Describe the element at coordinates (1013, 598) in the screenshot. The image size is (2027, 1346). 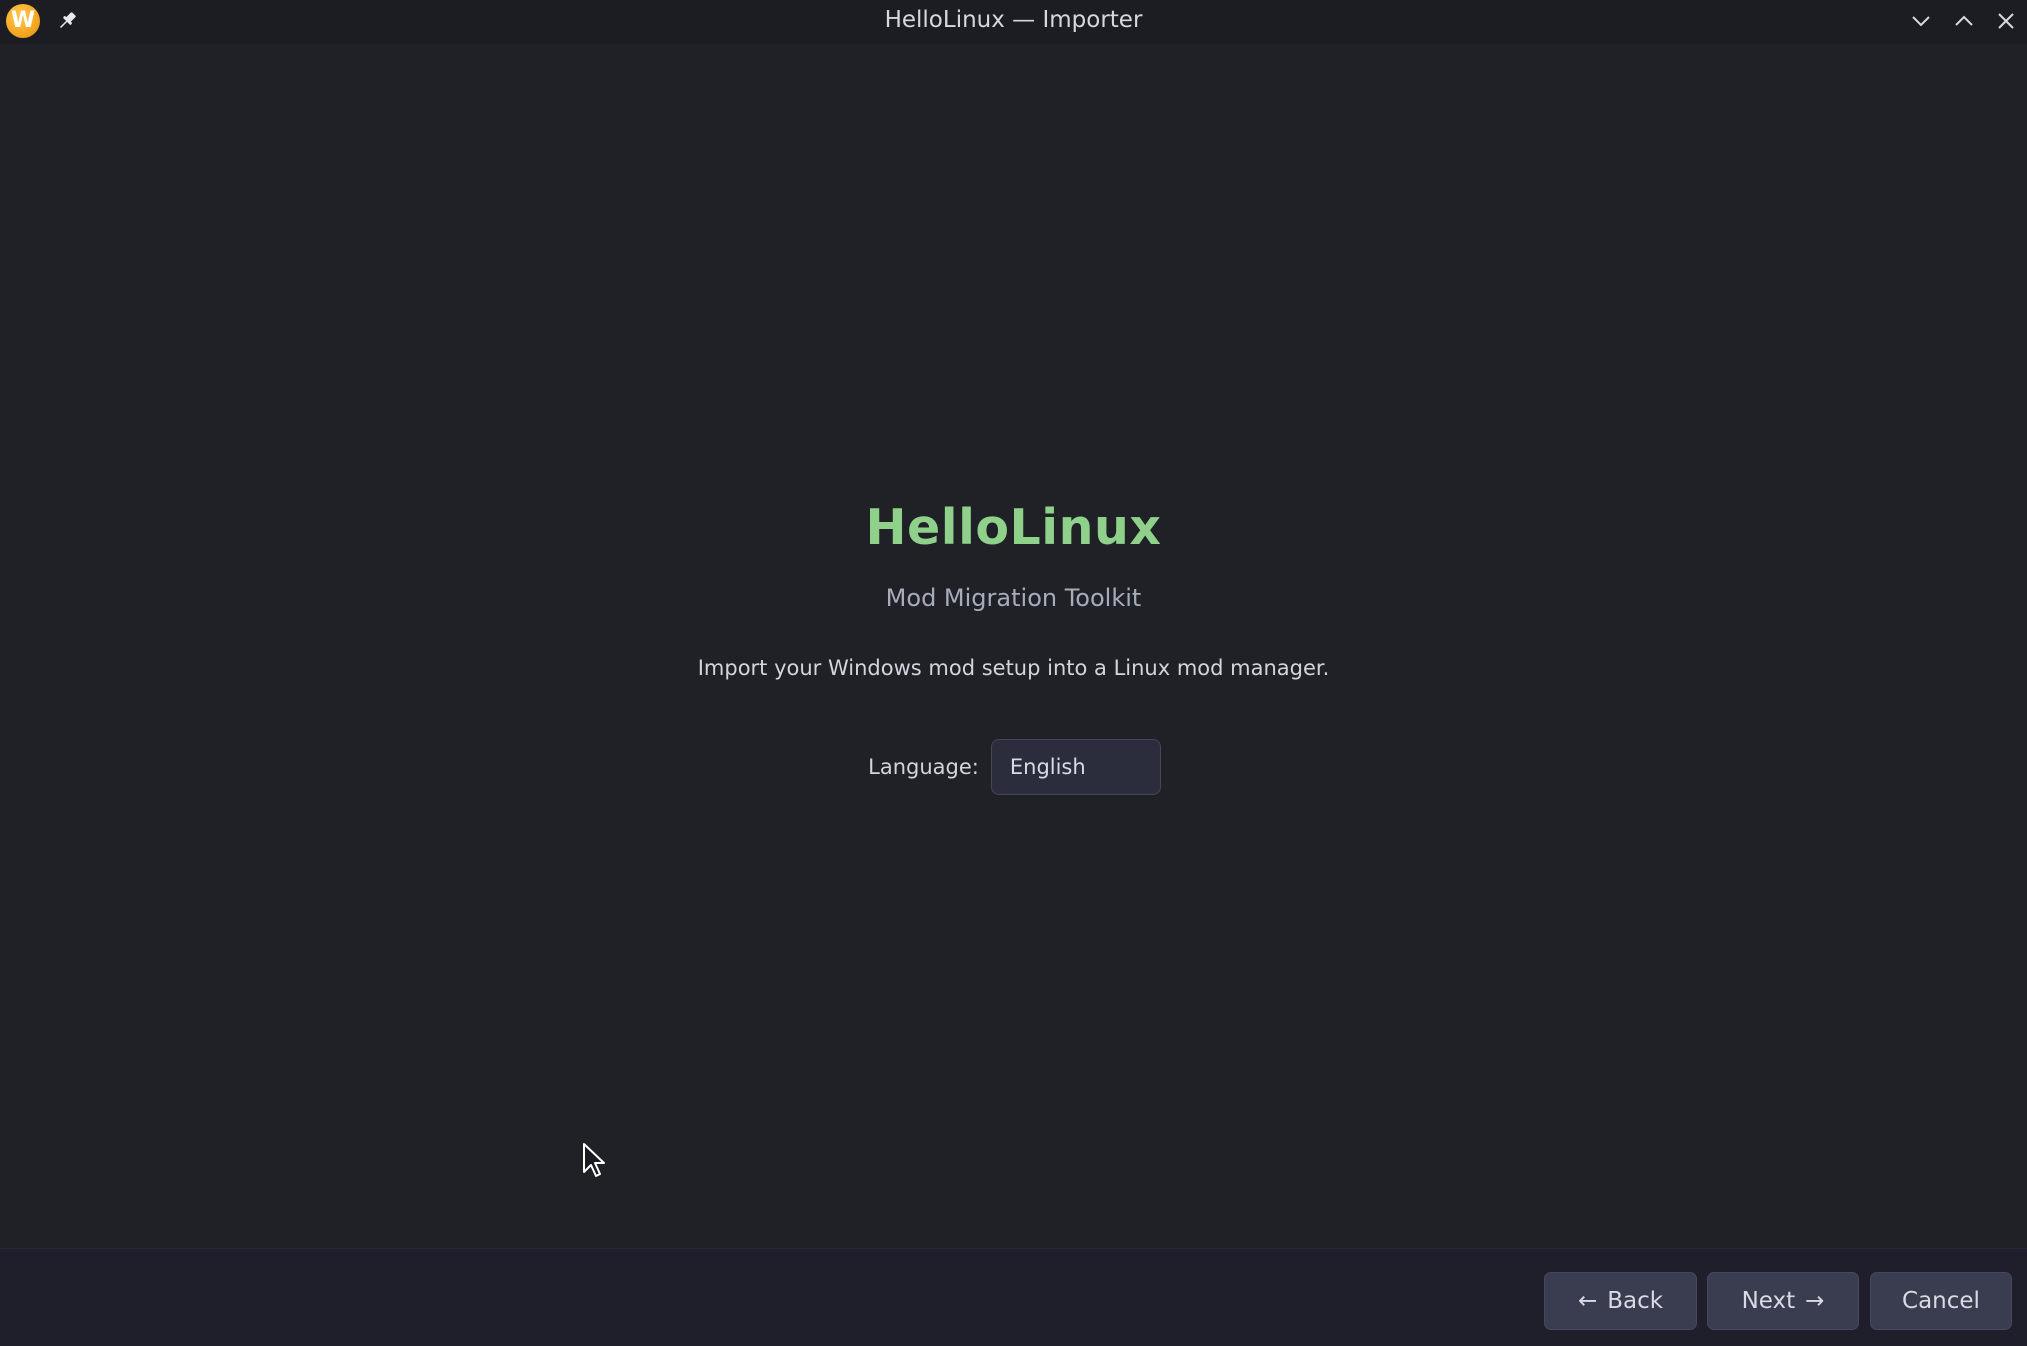
I see `app-subtitle: Mod Migration Toolkit` at that location.